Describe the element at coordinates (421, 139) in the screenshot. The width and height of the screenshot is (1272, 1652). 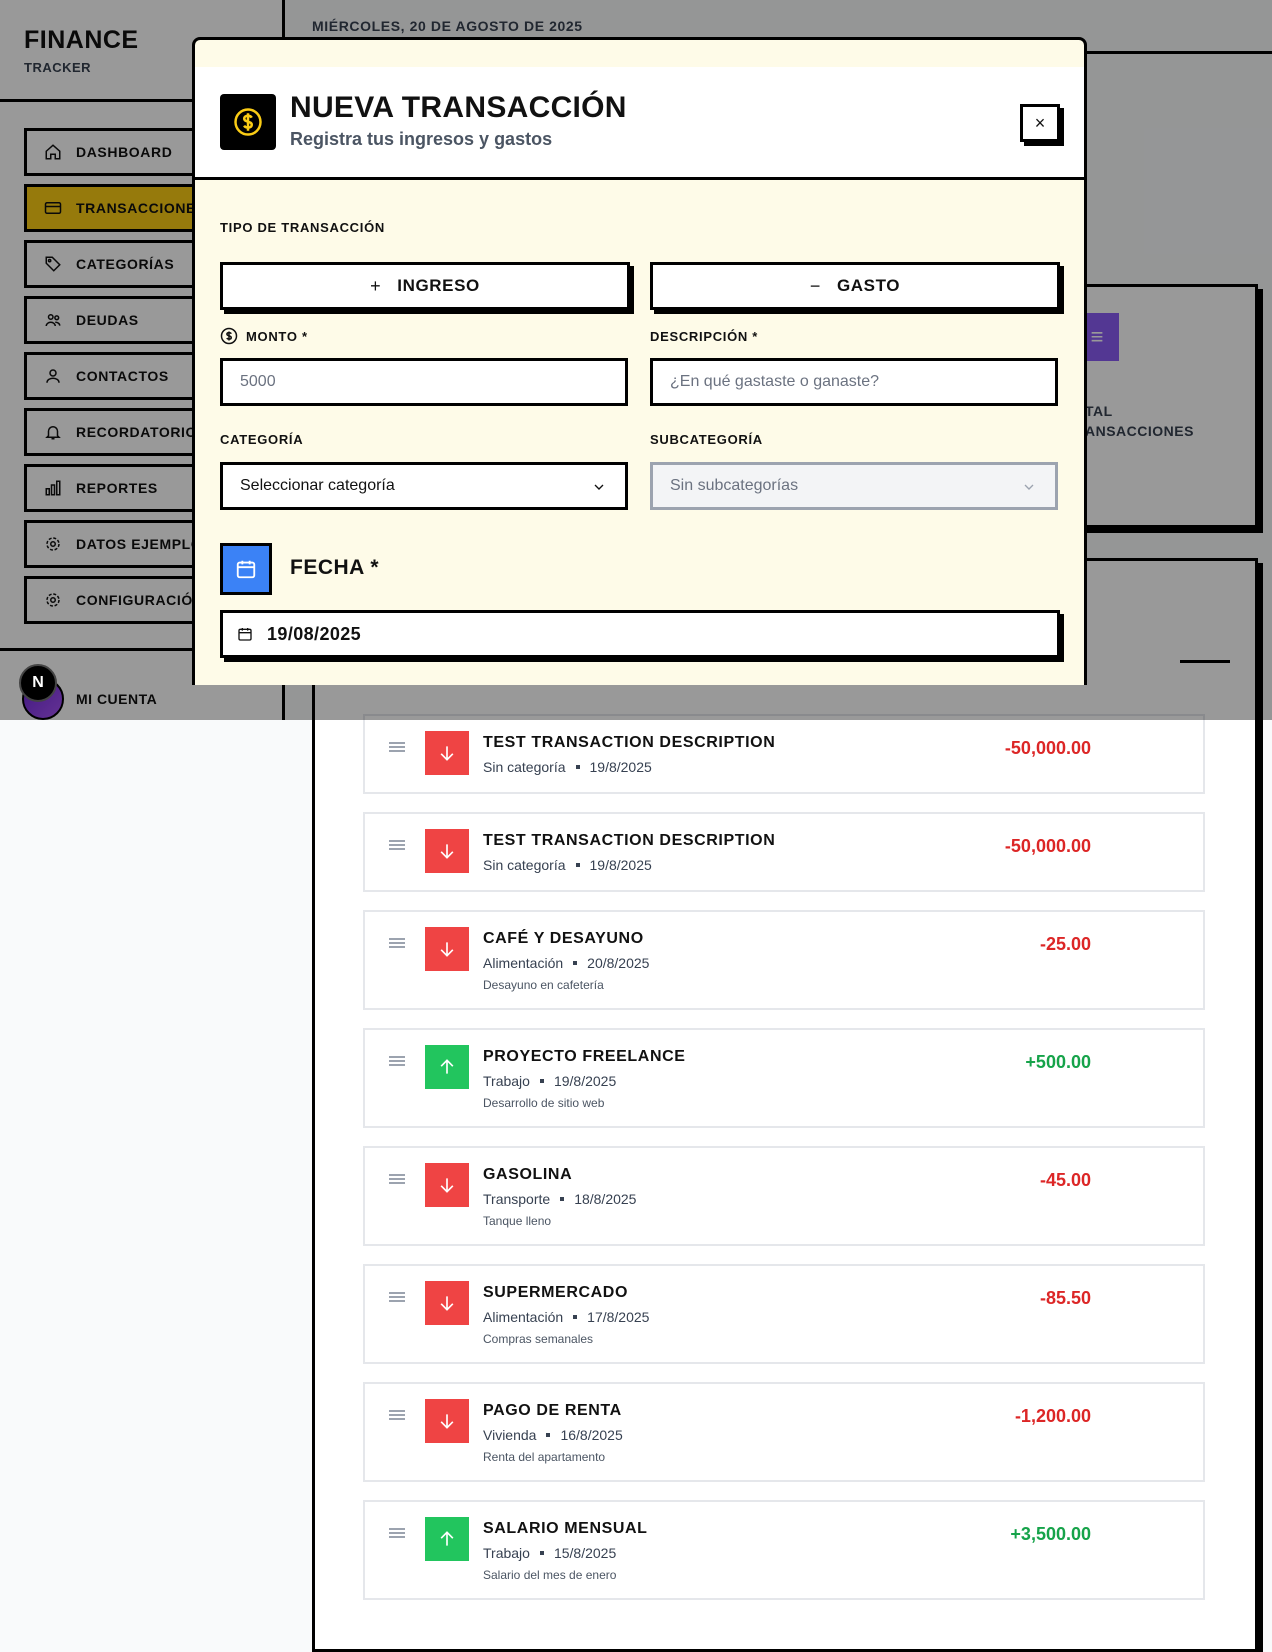
I see `modal-subtitle: Registra tus ingresos y gastos` at that location.